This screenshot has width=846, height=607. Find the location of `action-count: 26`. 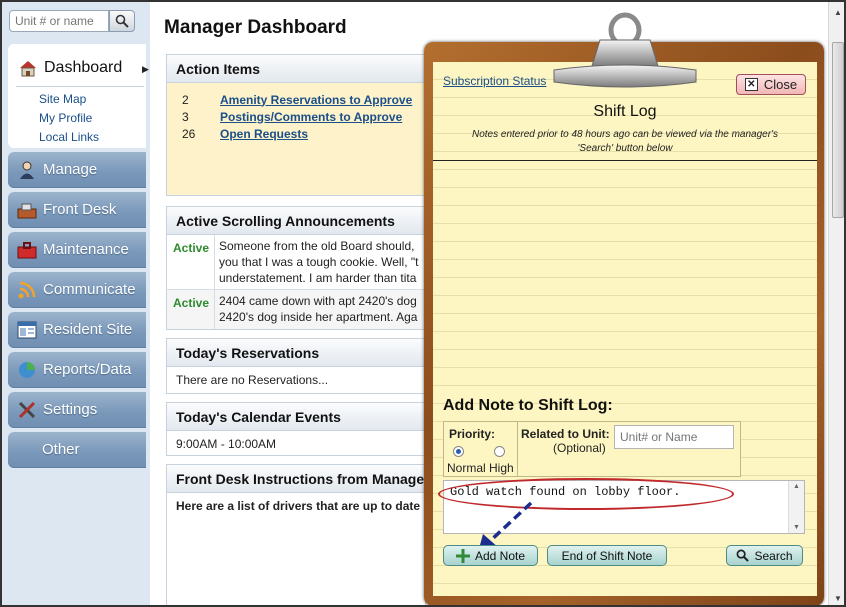

action-count: 26 is located at coordinates (189, 133).